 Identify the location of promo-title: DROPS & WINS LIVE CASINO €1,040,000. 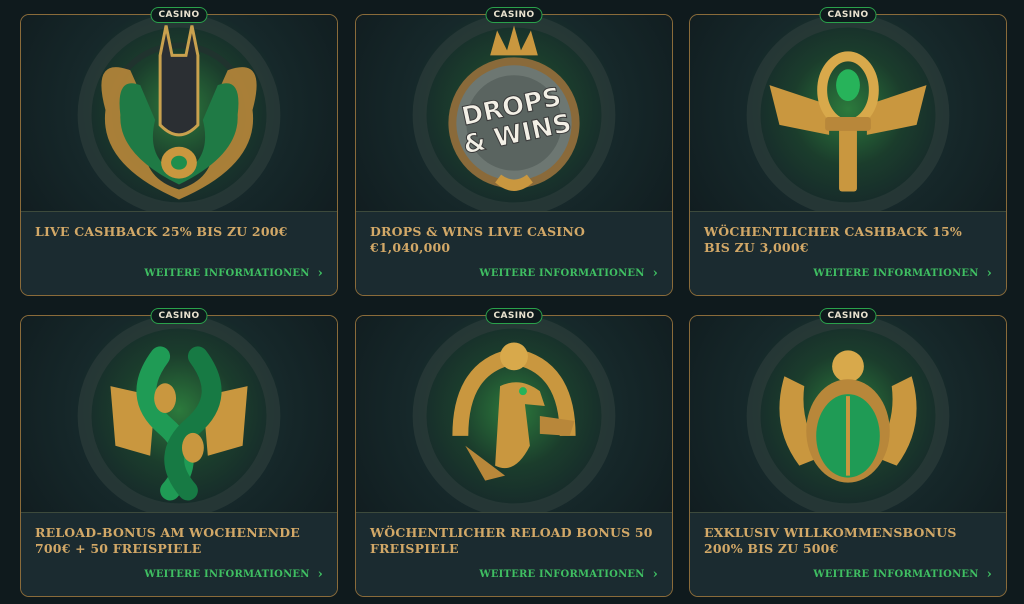
(478, 239).